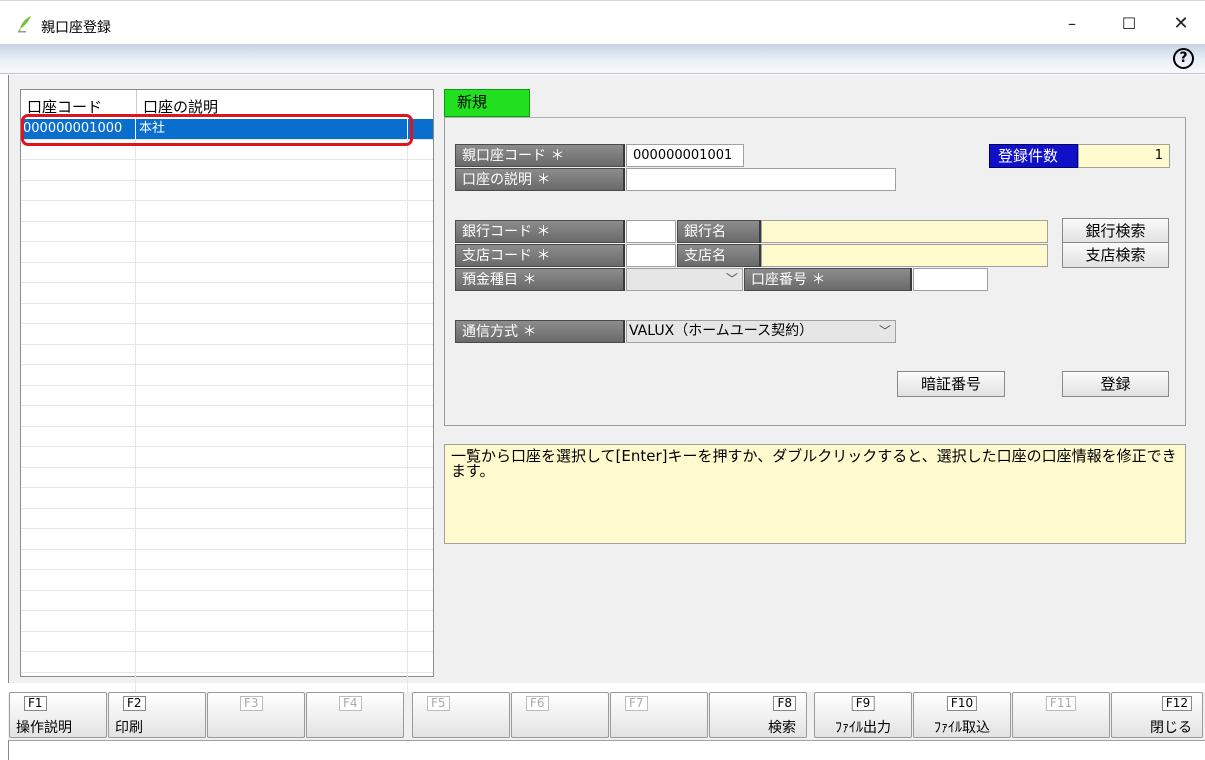  Describe the element at coordinates (651, 255) in the screenshot. I see `branch-code-field` at that location.